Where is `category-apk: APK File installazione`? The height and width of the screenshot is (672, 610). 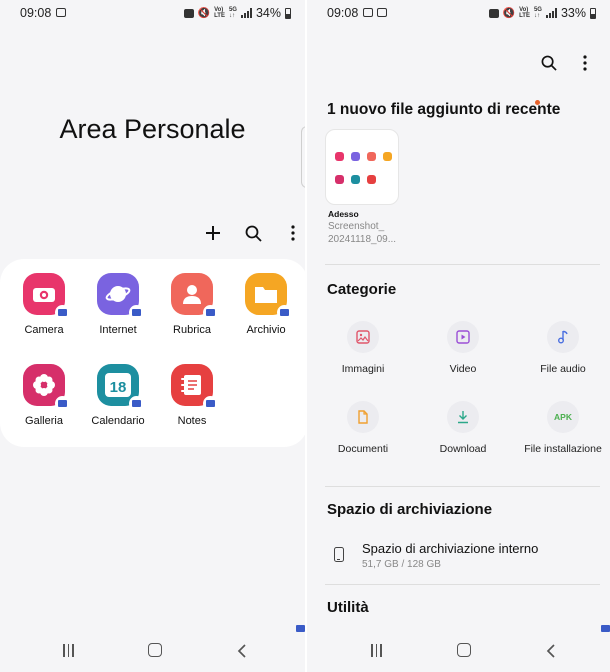 category-apk: APK File installazione is located at coordinates (562, 428).